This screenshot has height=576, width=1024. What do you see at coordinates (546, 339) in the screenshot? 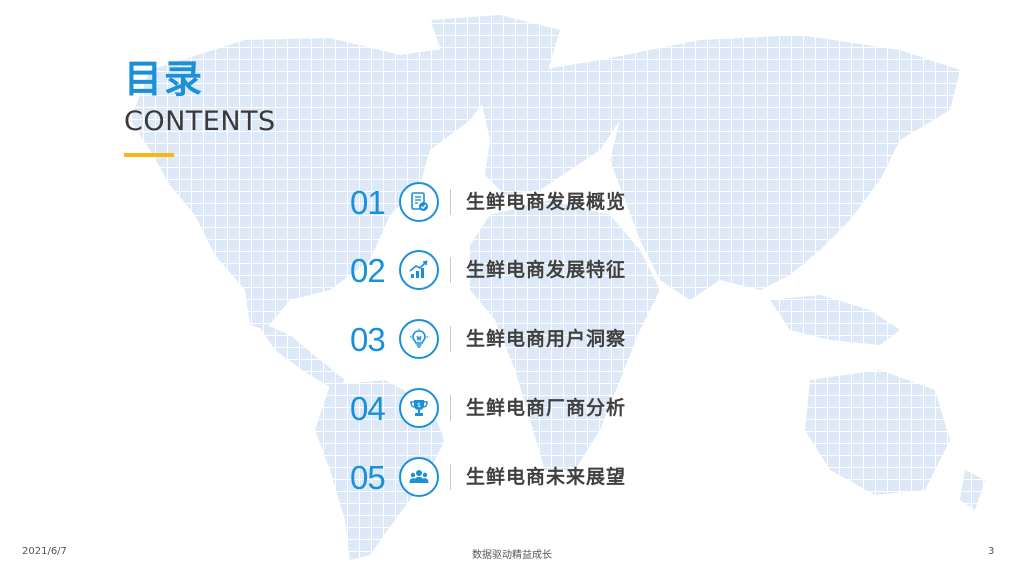
I see `toc-label: 生鲜电商用户洞察` at bounding box center [546, 339].